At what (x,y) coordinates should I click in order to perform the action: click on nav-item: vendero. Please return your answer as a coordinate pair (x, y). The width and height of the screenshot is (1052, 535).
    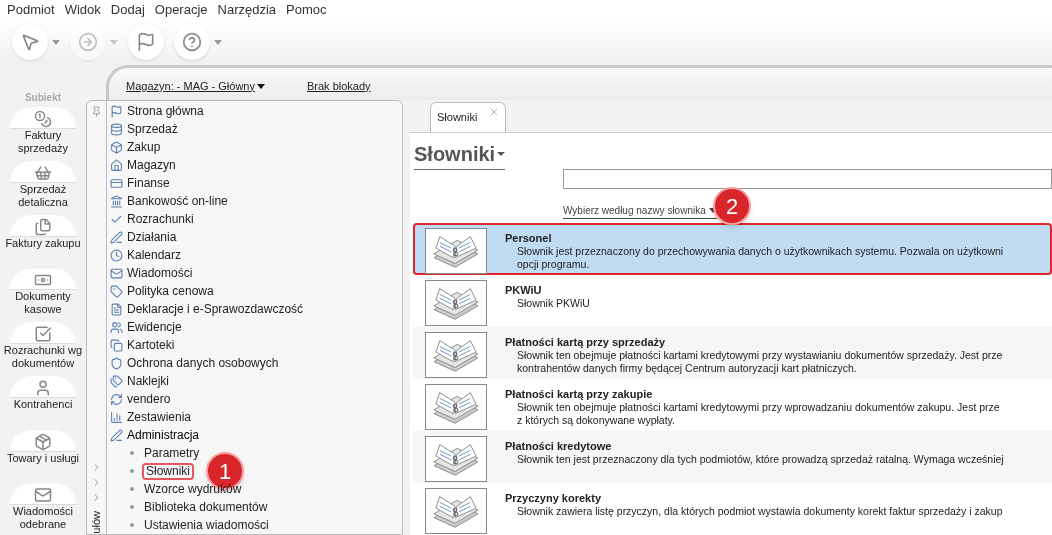
    Looking at the image, I should click on (256, 399).